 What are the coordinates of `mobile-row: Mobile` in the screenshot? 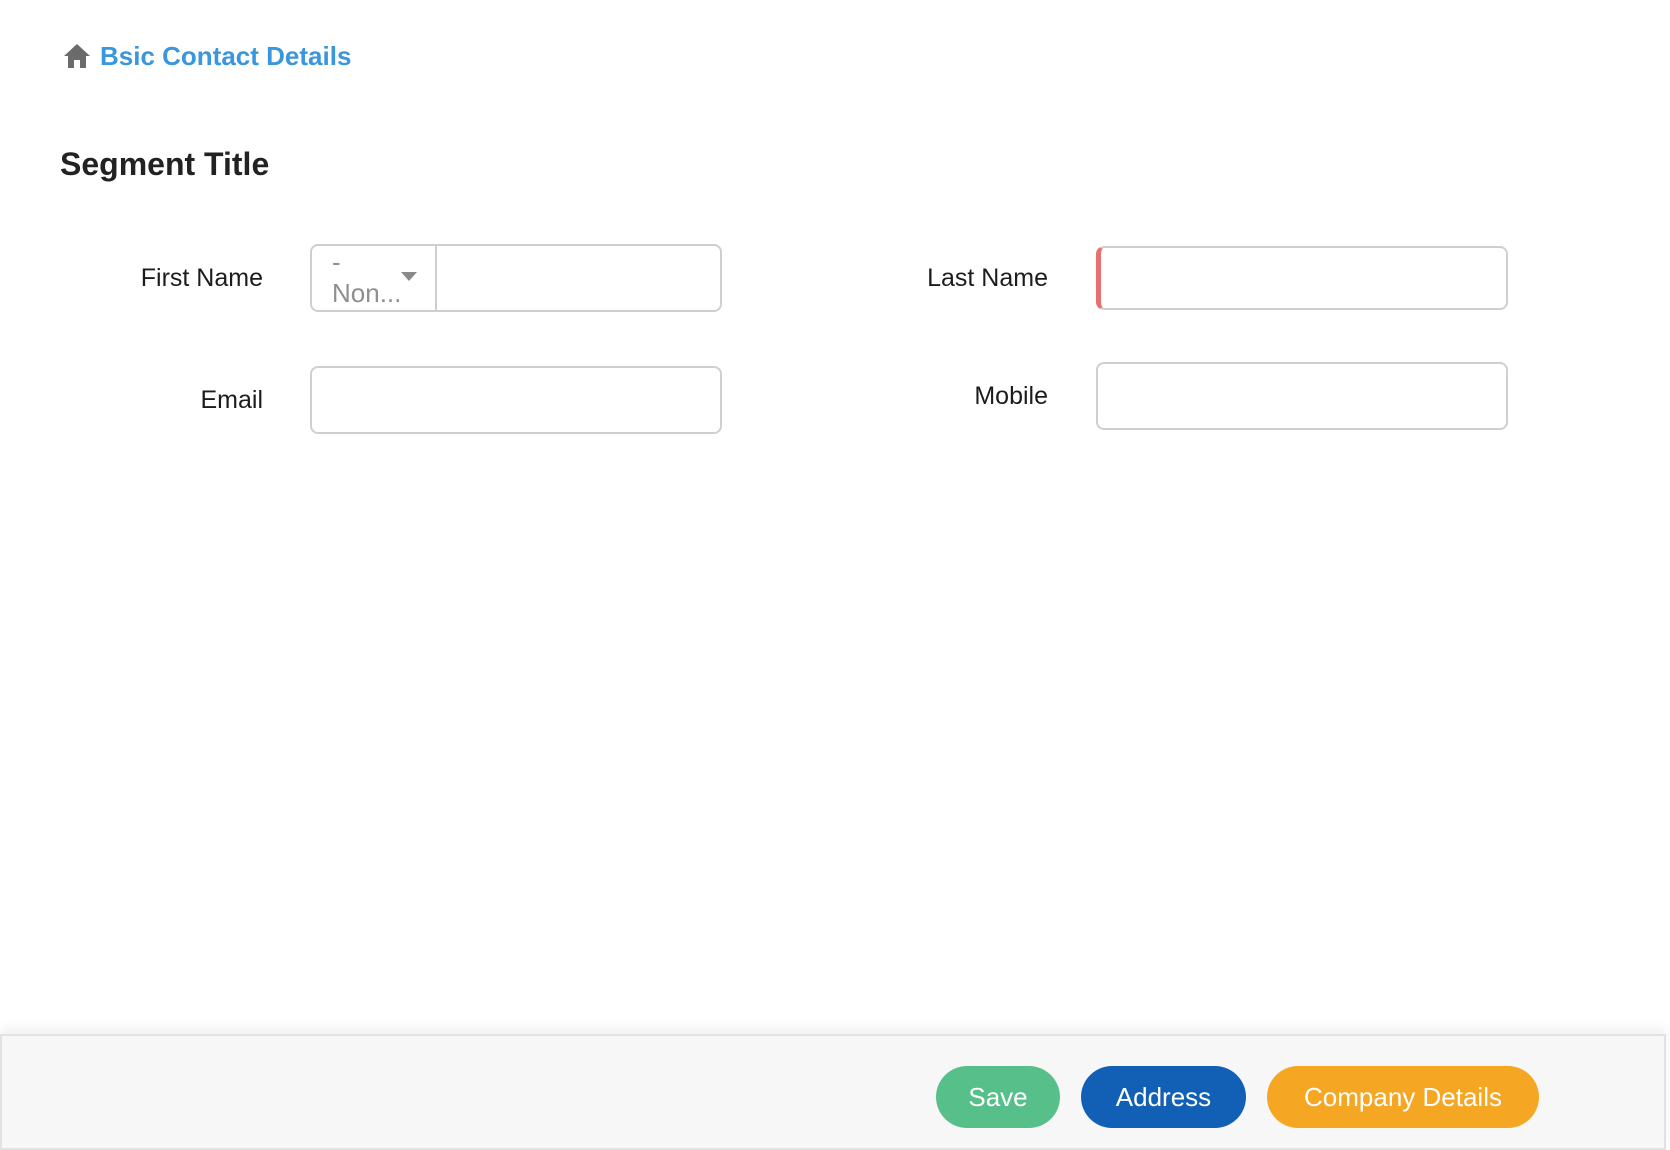 It's located at (754, 396).